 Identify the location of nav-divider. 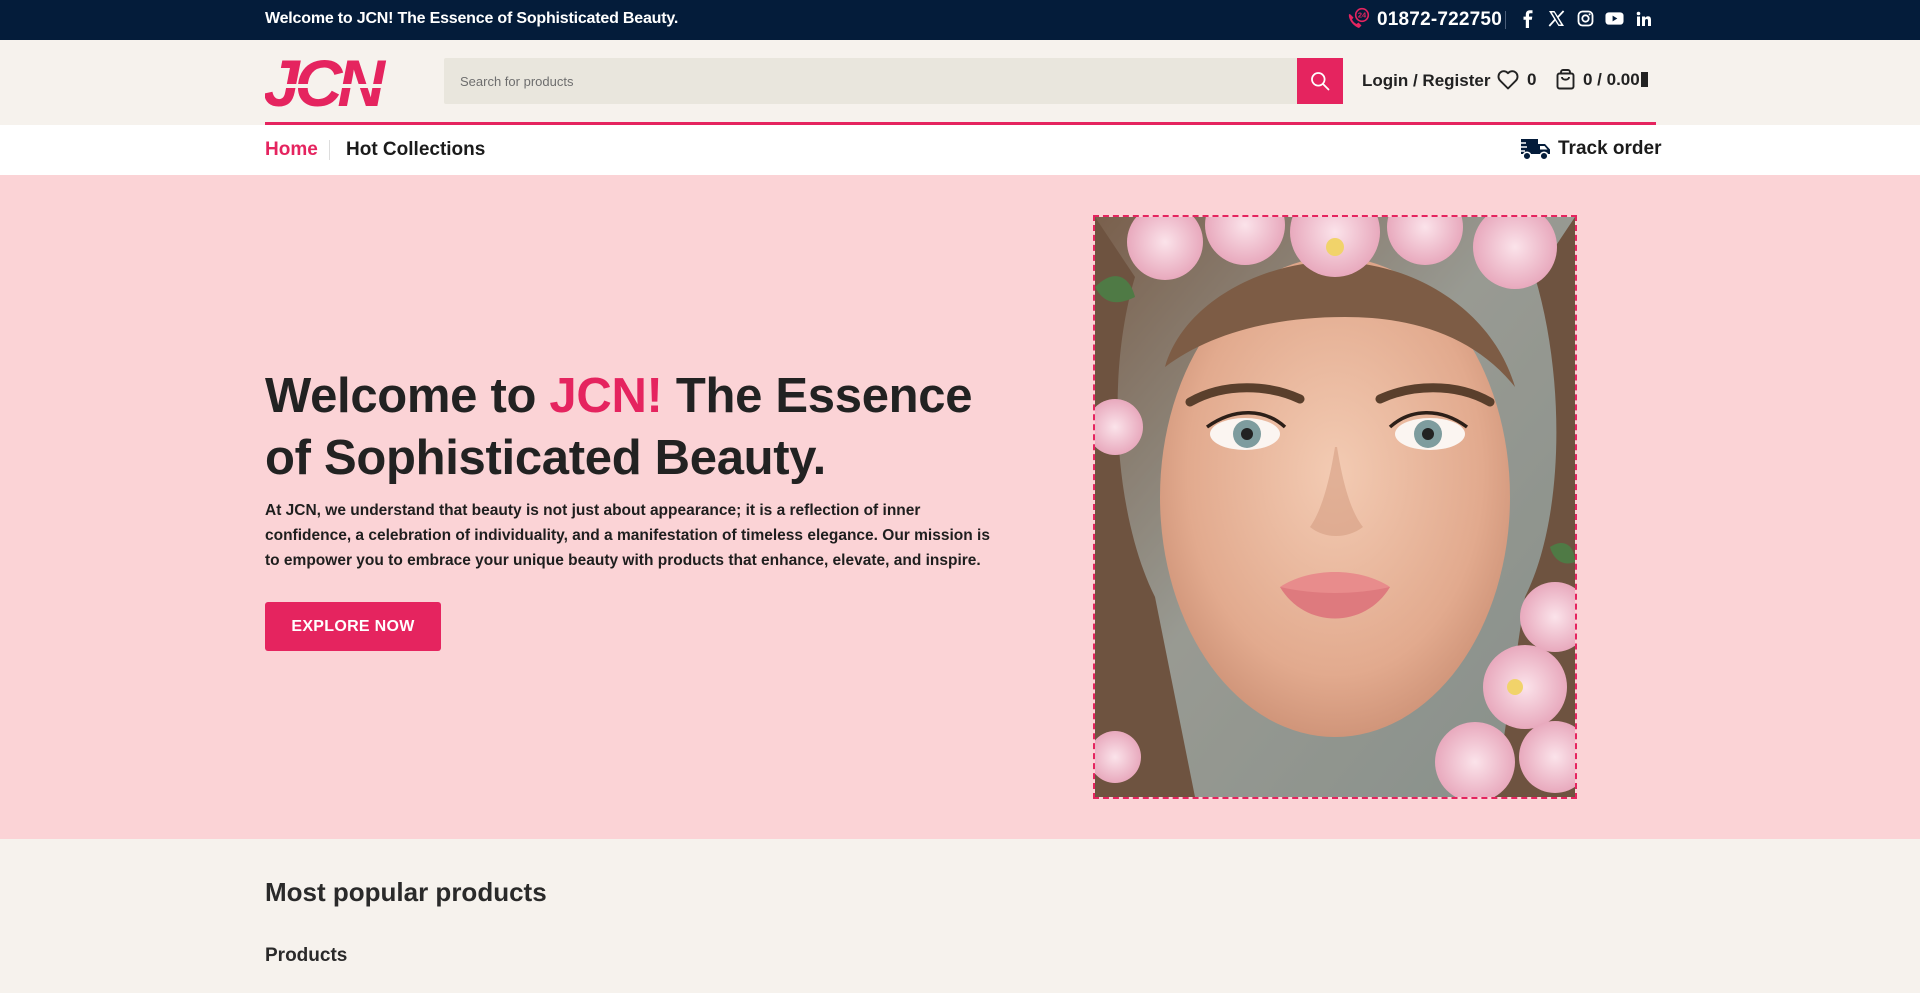
(329, 150).